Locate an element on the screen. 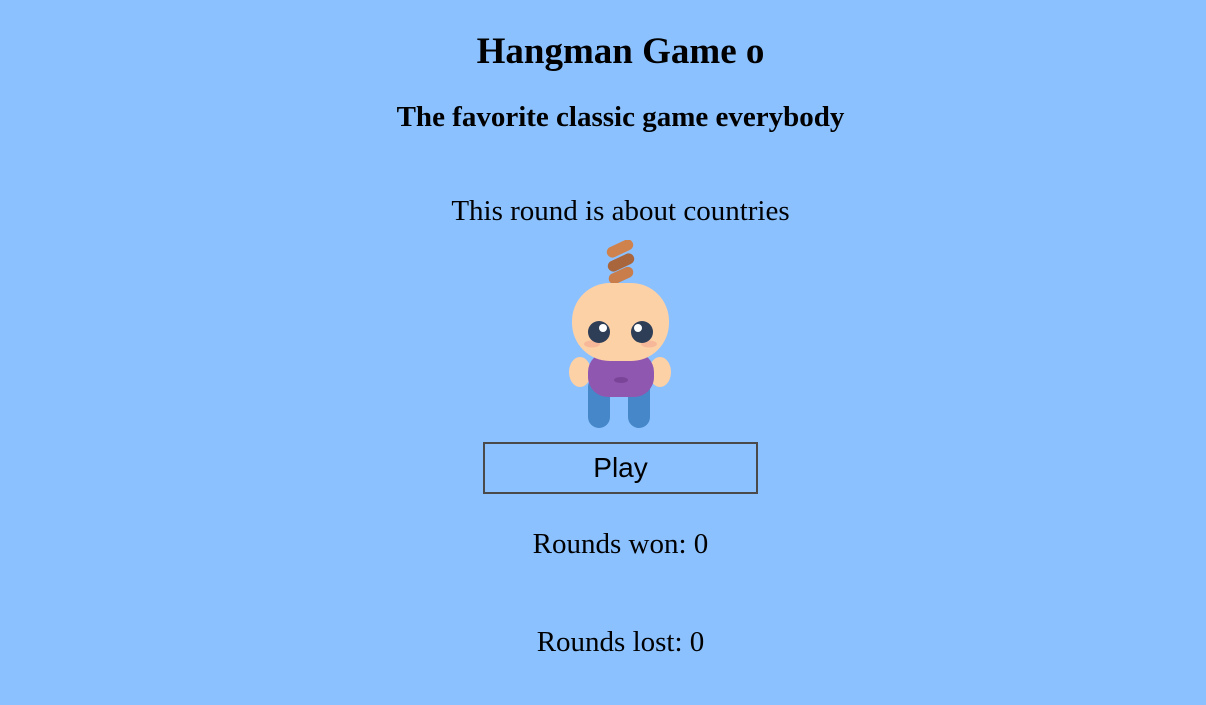 The image size is (1206, 705). baby-character-icon is located at coordinates (621, 335).